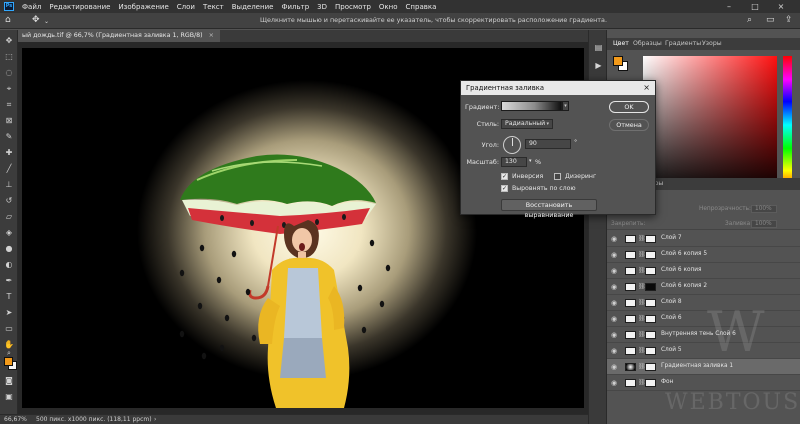 The height and width of the screenshot is (424, 800). Describe the element at coordinates (9, 121) in the screenshot. I see `frame-icon: ⊠` at that location.